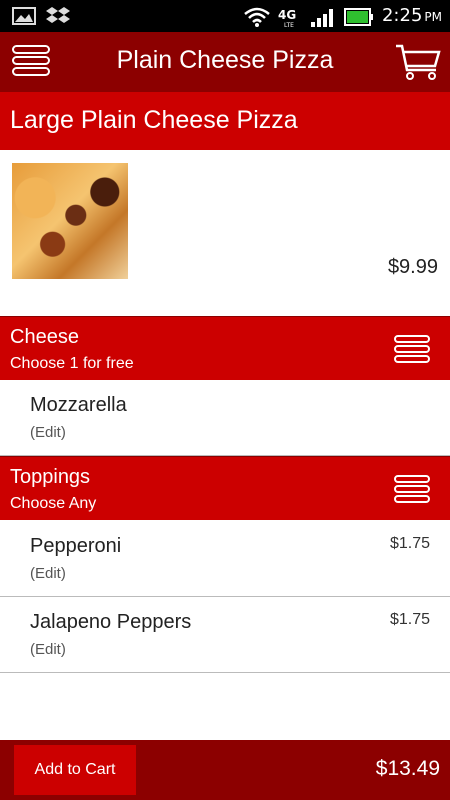 The width and height of the screenshot is (450, 800). What do you see at coordinates (225, 559) in the screenshot?
I see `option-pepperoni: Pepperoni (Edit) $1.75` at bounding box center [225, 559].